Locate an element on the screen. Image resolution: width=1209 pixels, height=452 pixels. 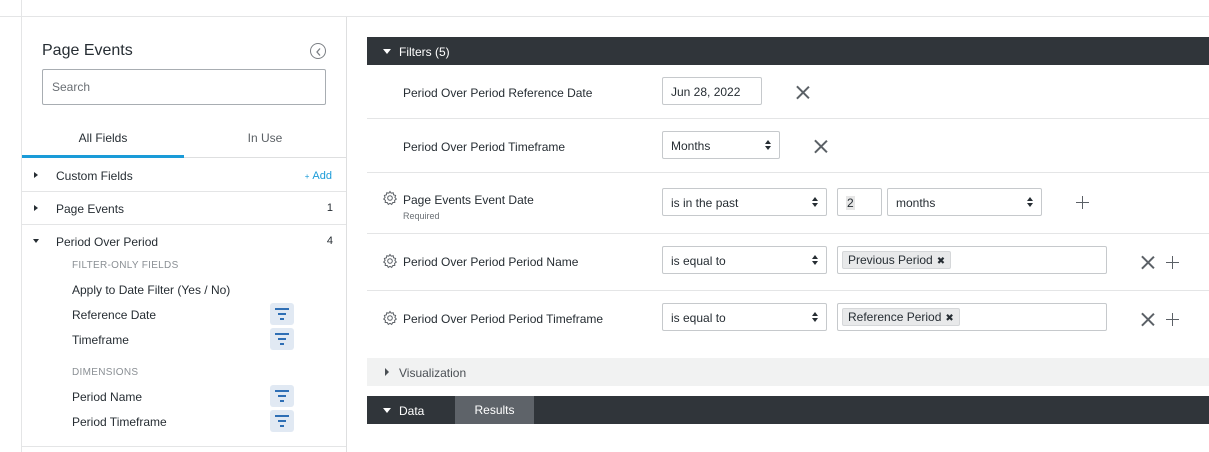
filter-name: Period Over Period Period Timeframe is located at coordinates (503, 319).